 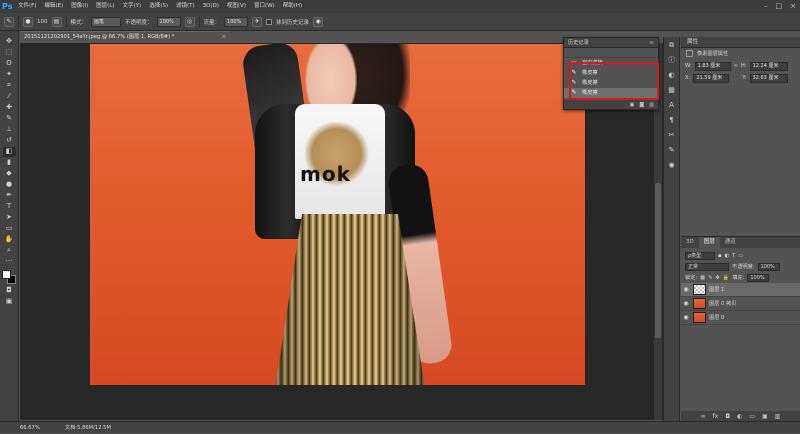 What do you see at coordinates (758, 277) in the screenshot?
I see `fill-input: 100%` at bounding box center [758, 277].